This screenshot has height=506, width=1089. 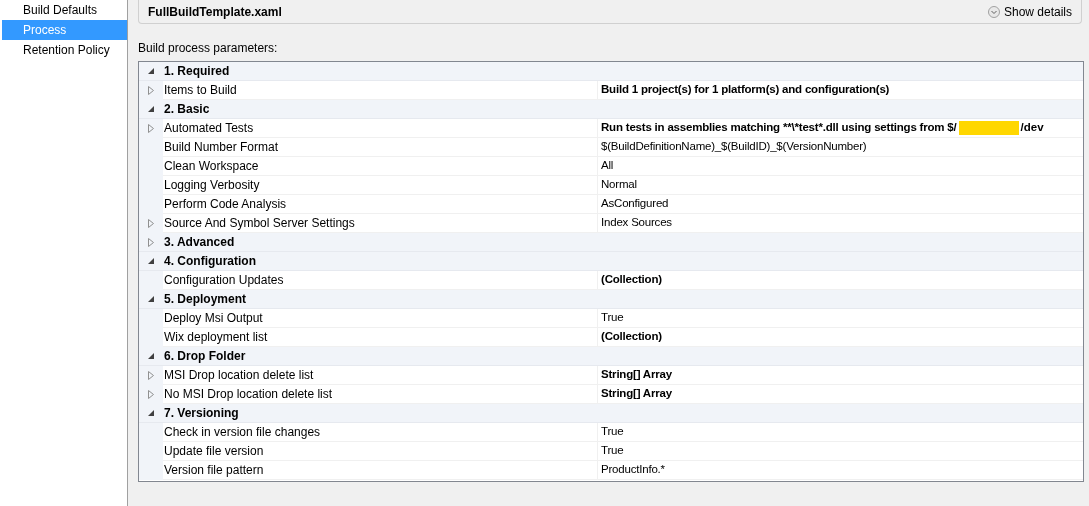 I want to click on property-name: Logging Verbosity, so click(x=212, y=185).